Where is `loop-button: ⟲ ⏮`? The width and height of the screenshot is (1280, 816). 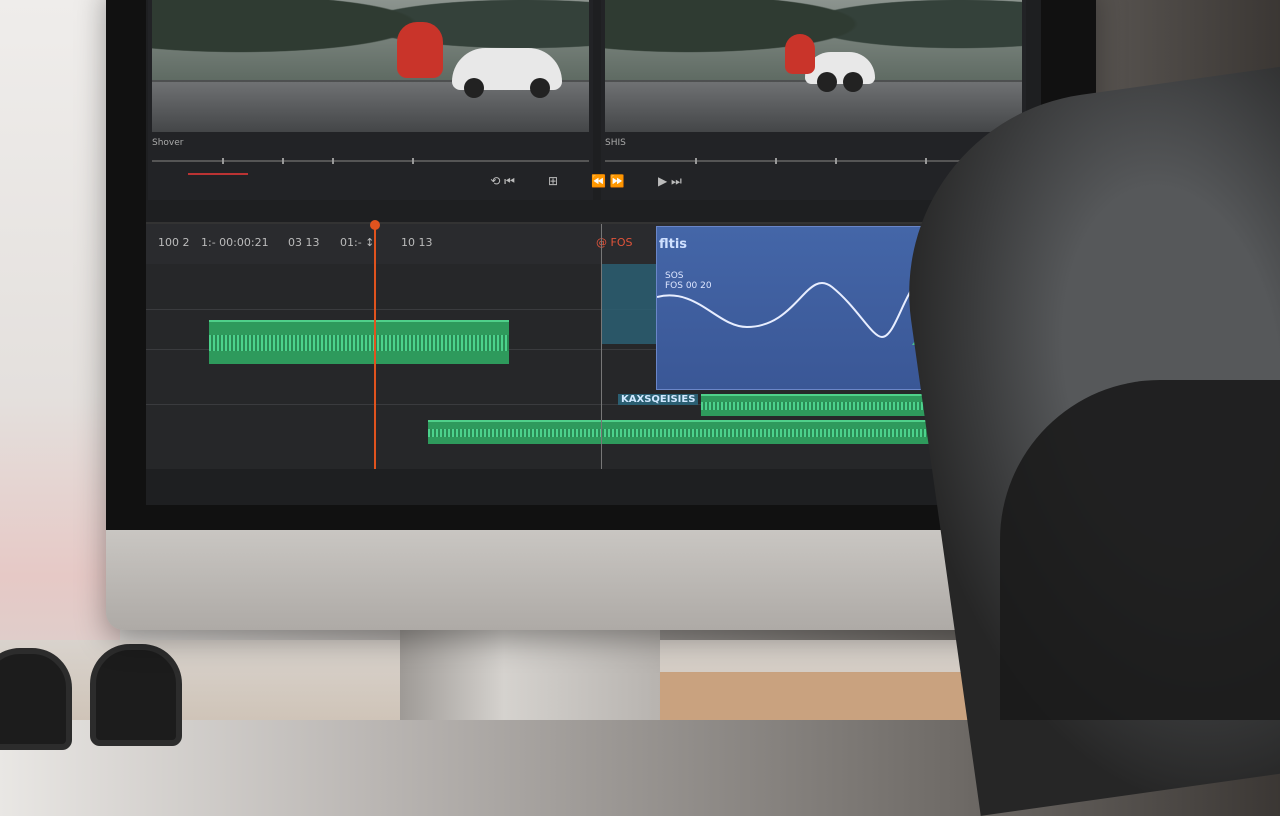 loop-button: ⟲ ⏮ is located at coordinates (502, 181).